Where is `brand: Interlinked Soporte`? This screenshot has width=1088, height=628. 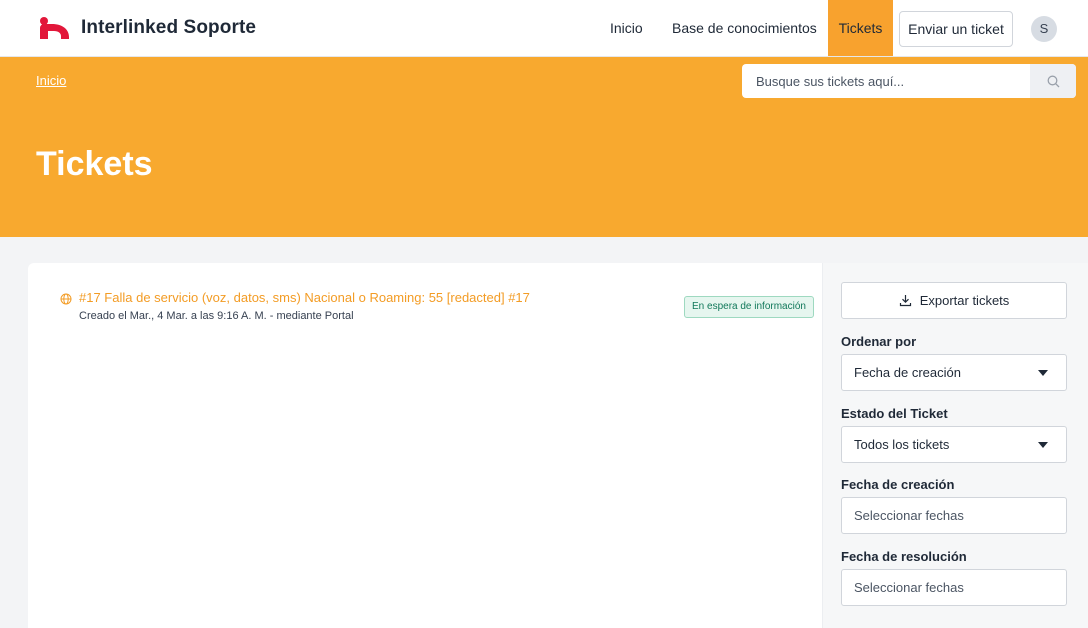 brand: Interlinked Soporte is located at coordinates (147, 28).